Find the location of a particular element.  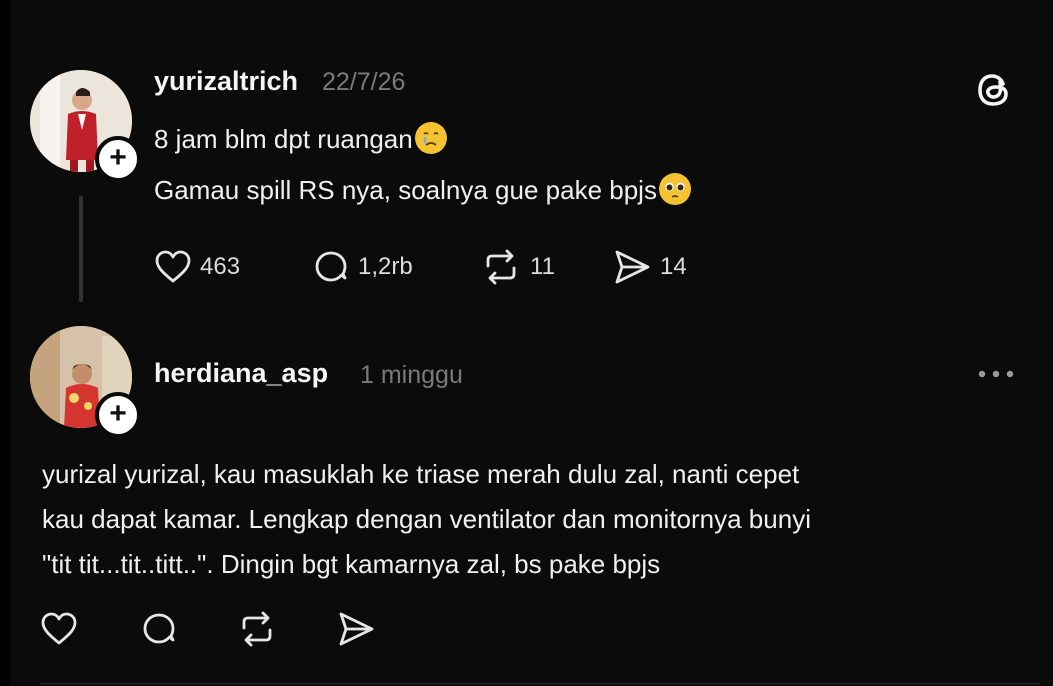

left-edge is located at coordinates (5, 343).